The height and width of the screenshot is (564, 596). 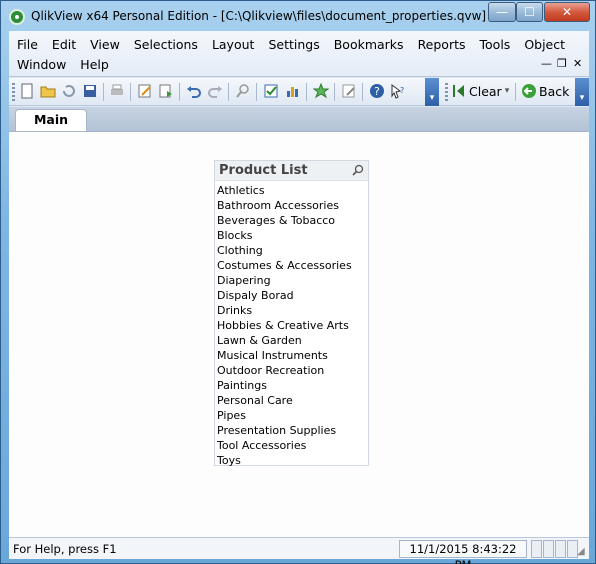 I want to click on print-icon, so click(x=117, y=91).